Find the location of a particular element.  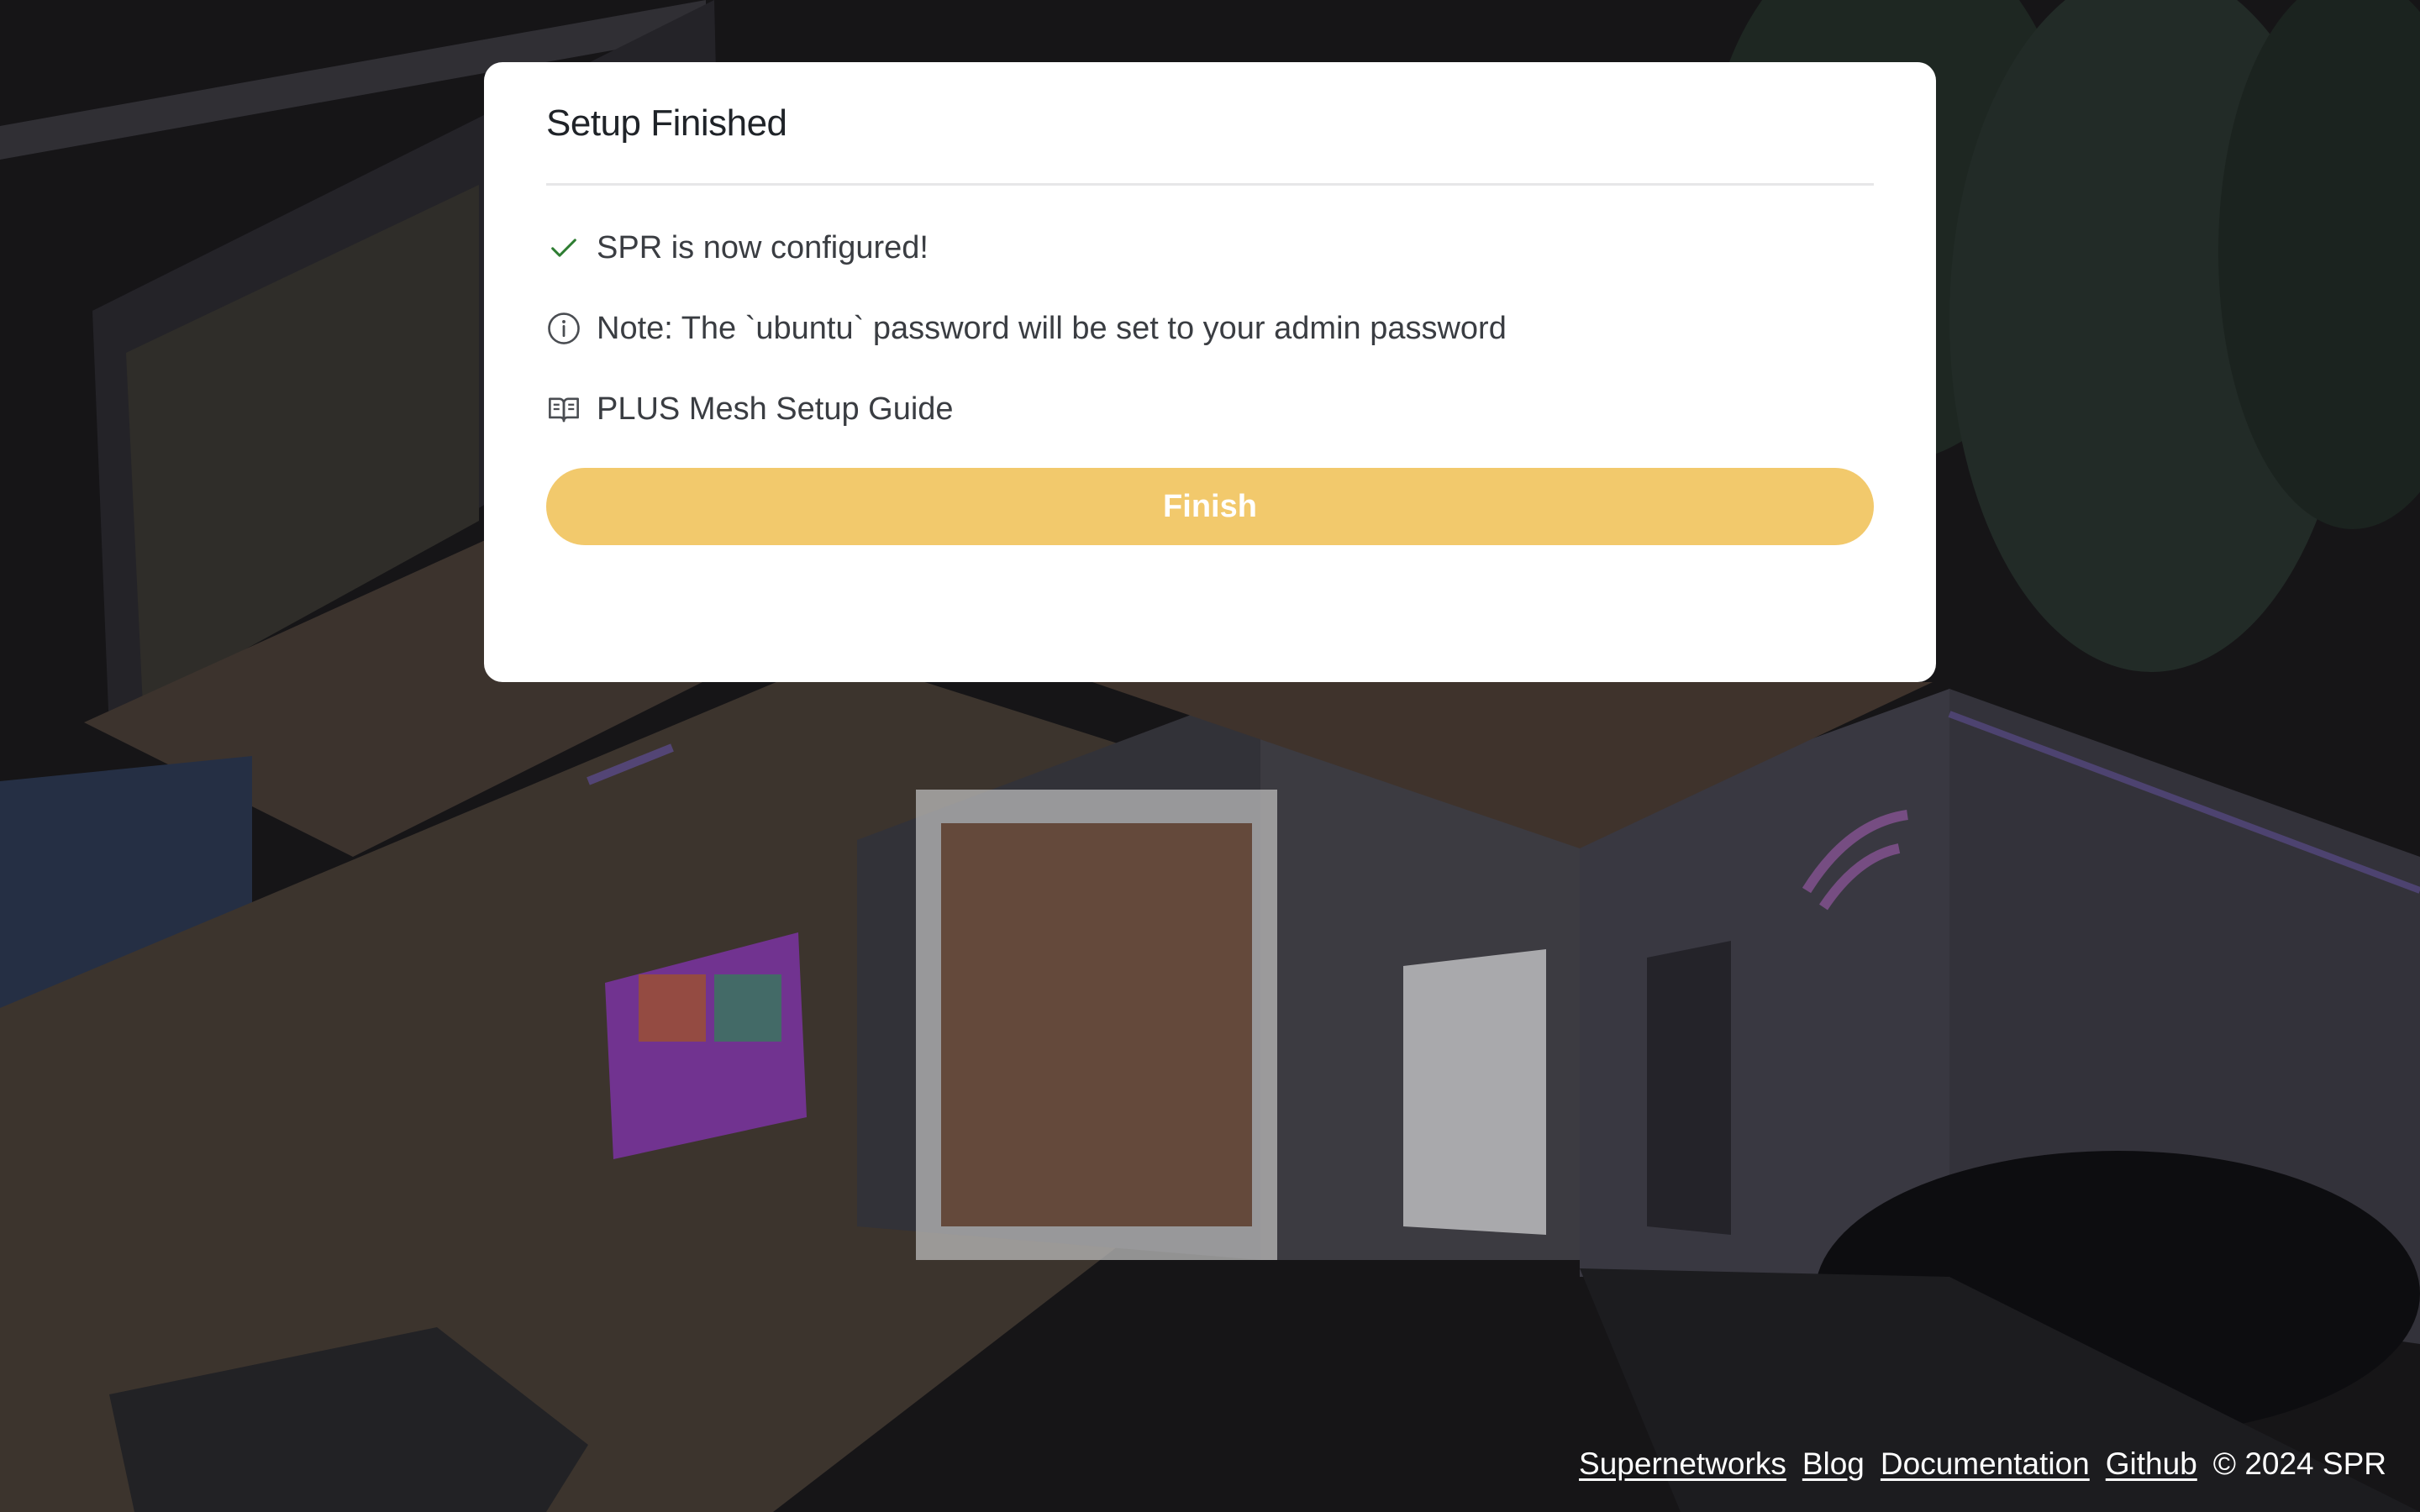

footer-link-github: Github is located at coordinates (2151, 1464).